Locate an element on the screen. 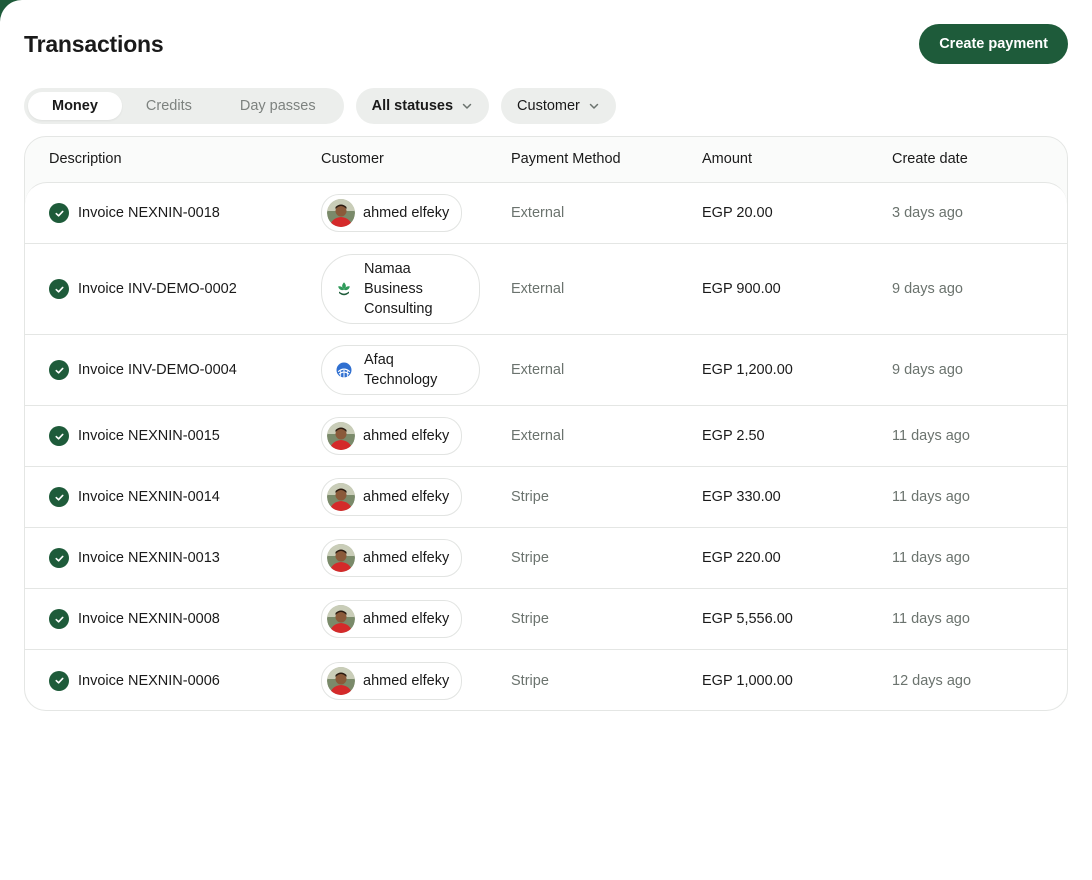 Image resolution: width=1092 pixels, height=880 pixels. description-cell: Invoice NEXNIN-0006 is located at coordinates (134, 680).